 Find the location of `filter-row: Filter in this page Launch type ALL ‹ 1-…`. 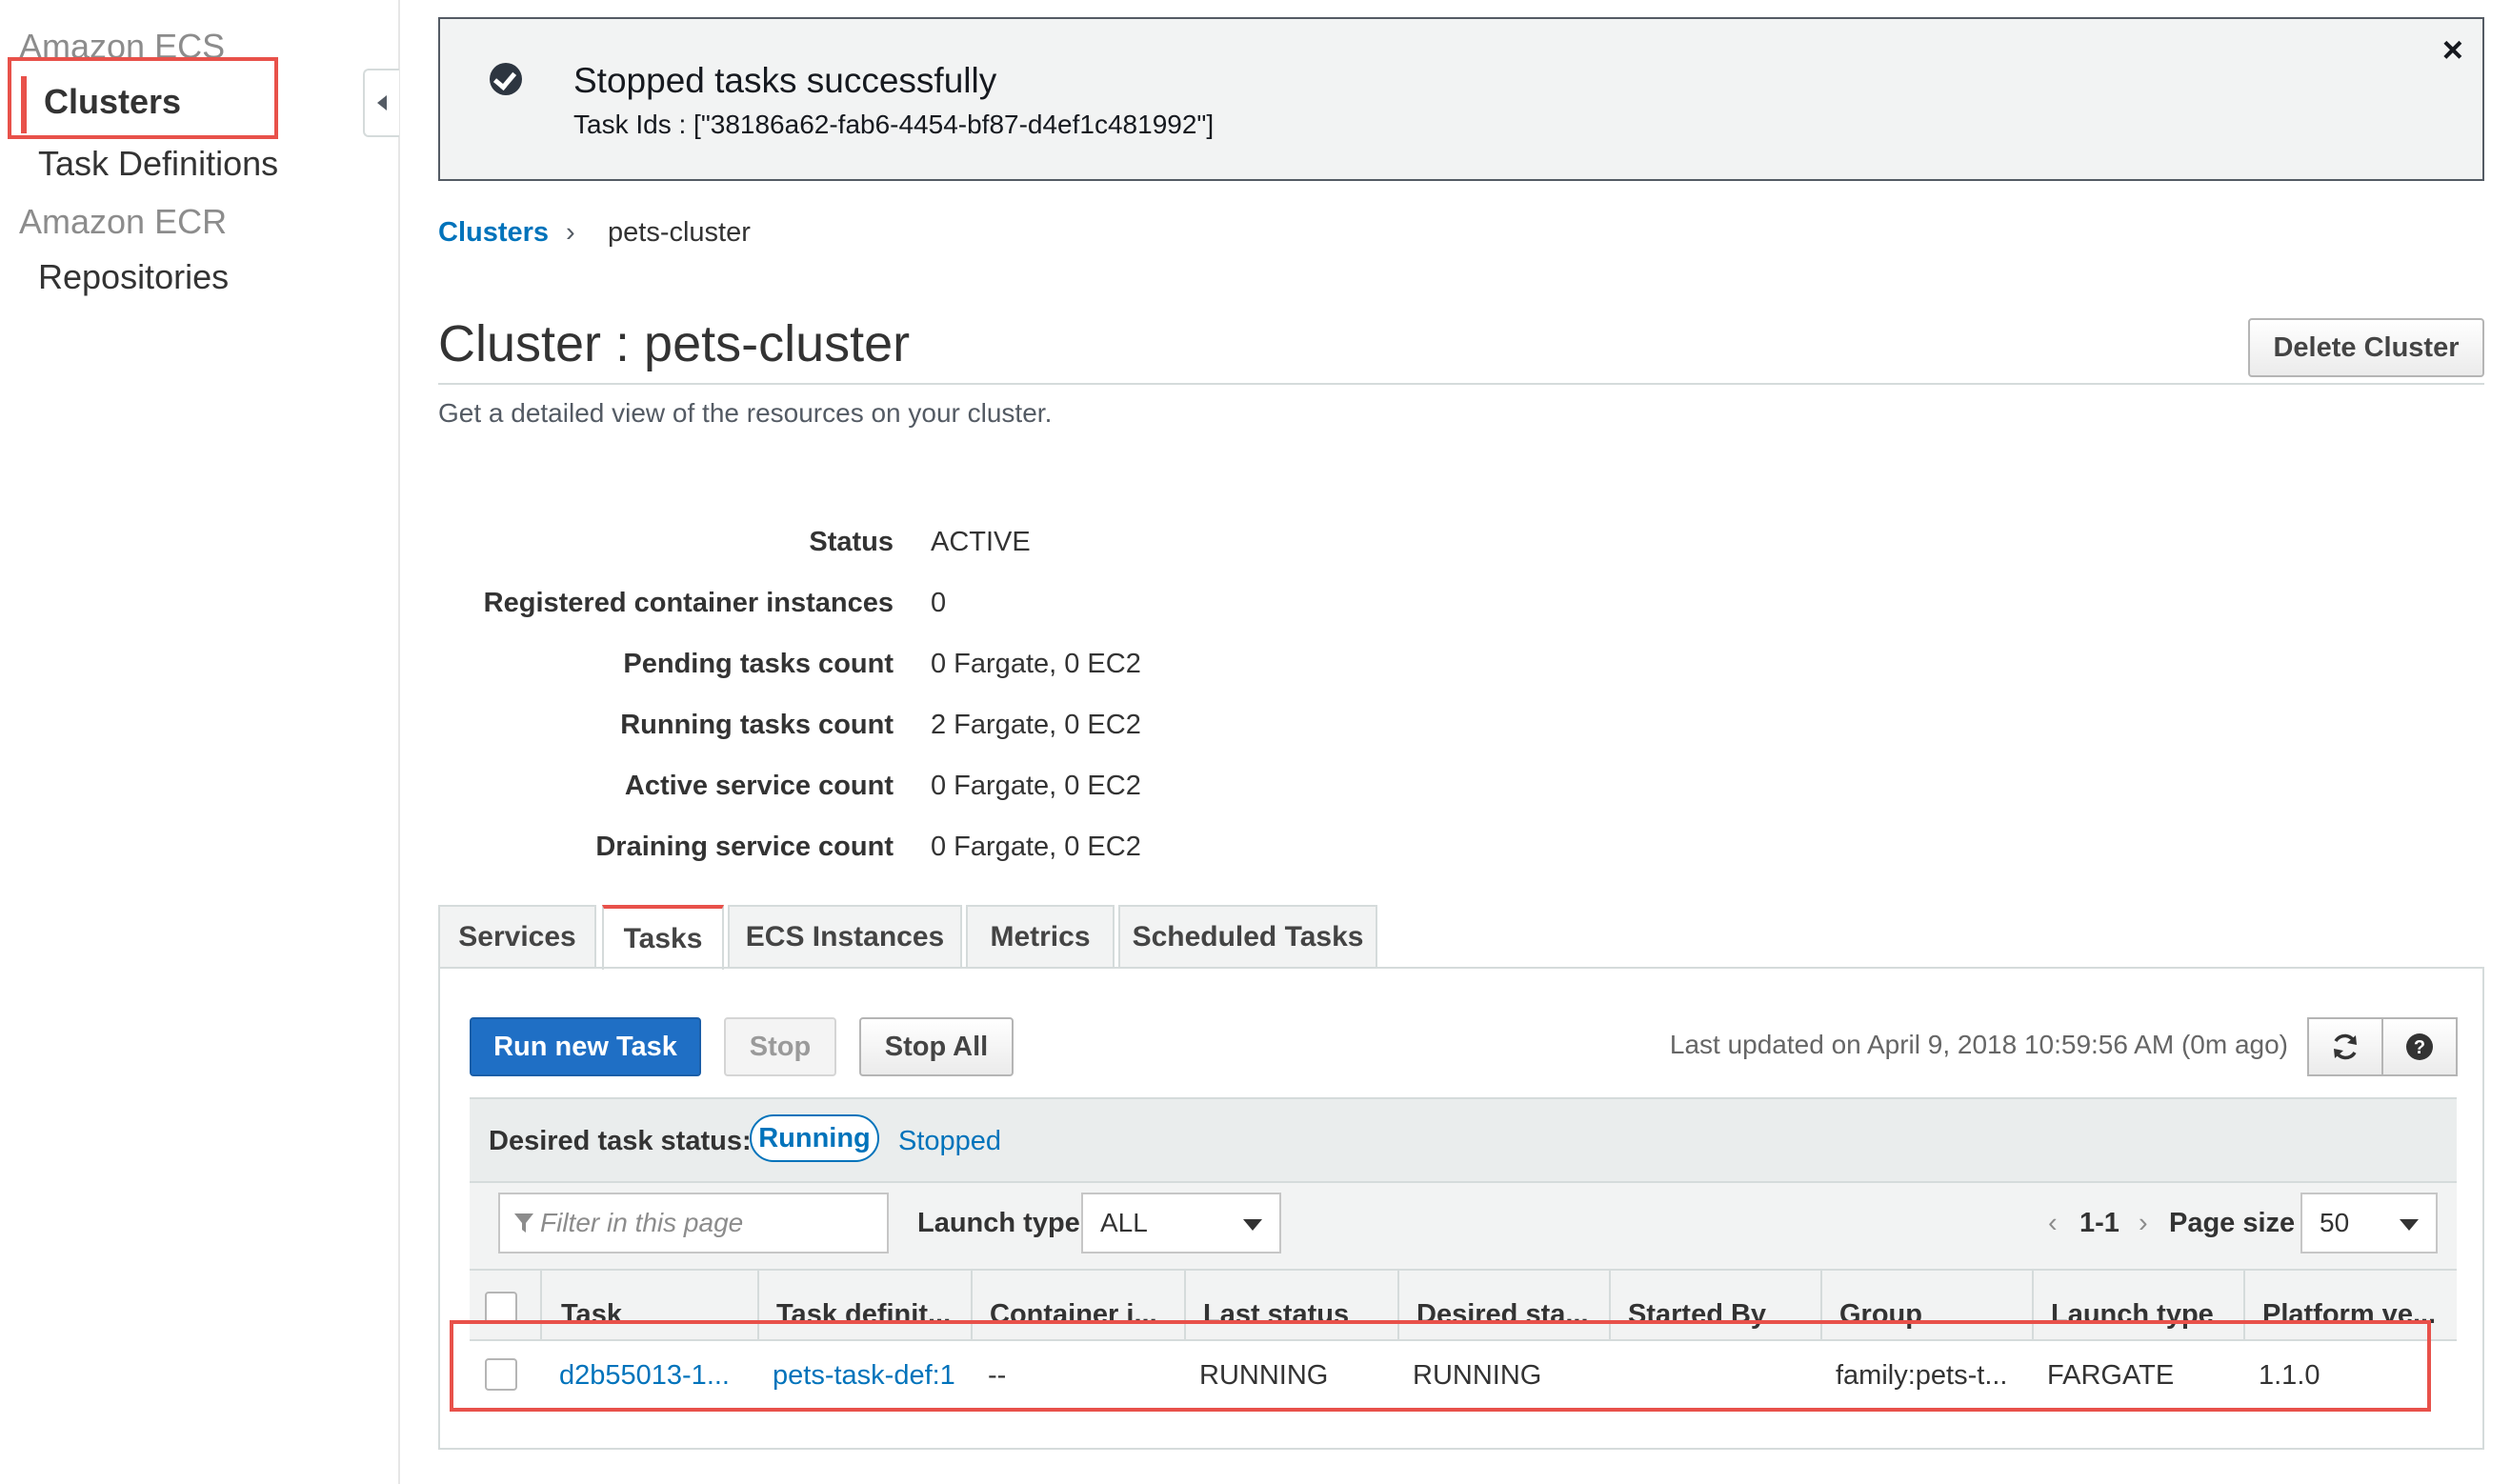

filter-row: Filter in this page Launch type ALL ‹ 1-… is located at coordinates (1463, 1226).